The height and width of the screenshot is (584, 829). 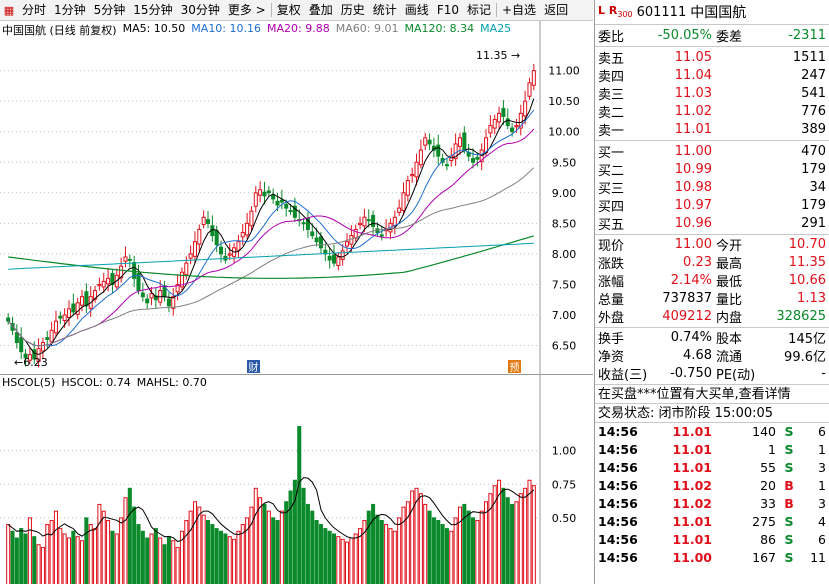 What do you see at coordinates (448, 10) in the screenshot?
I see `toolbar-button-11: F10` at bounding box center [448, 10].